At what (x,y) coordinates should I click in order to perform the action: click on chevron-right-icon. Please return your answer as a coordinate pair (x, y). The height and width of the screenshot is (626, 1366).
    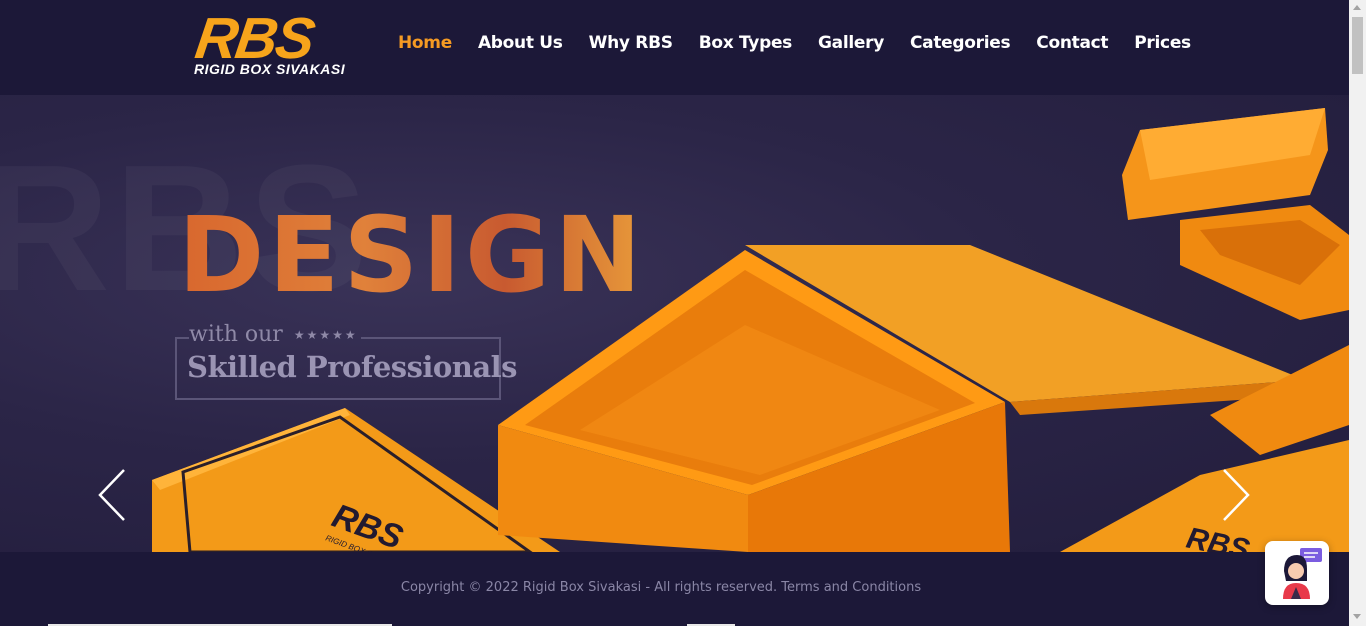
    Looking at the image, I should click on (1236, 495).